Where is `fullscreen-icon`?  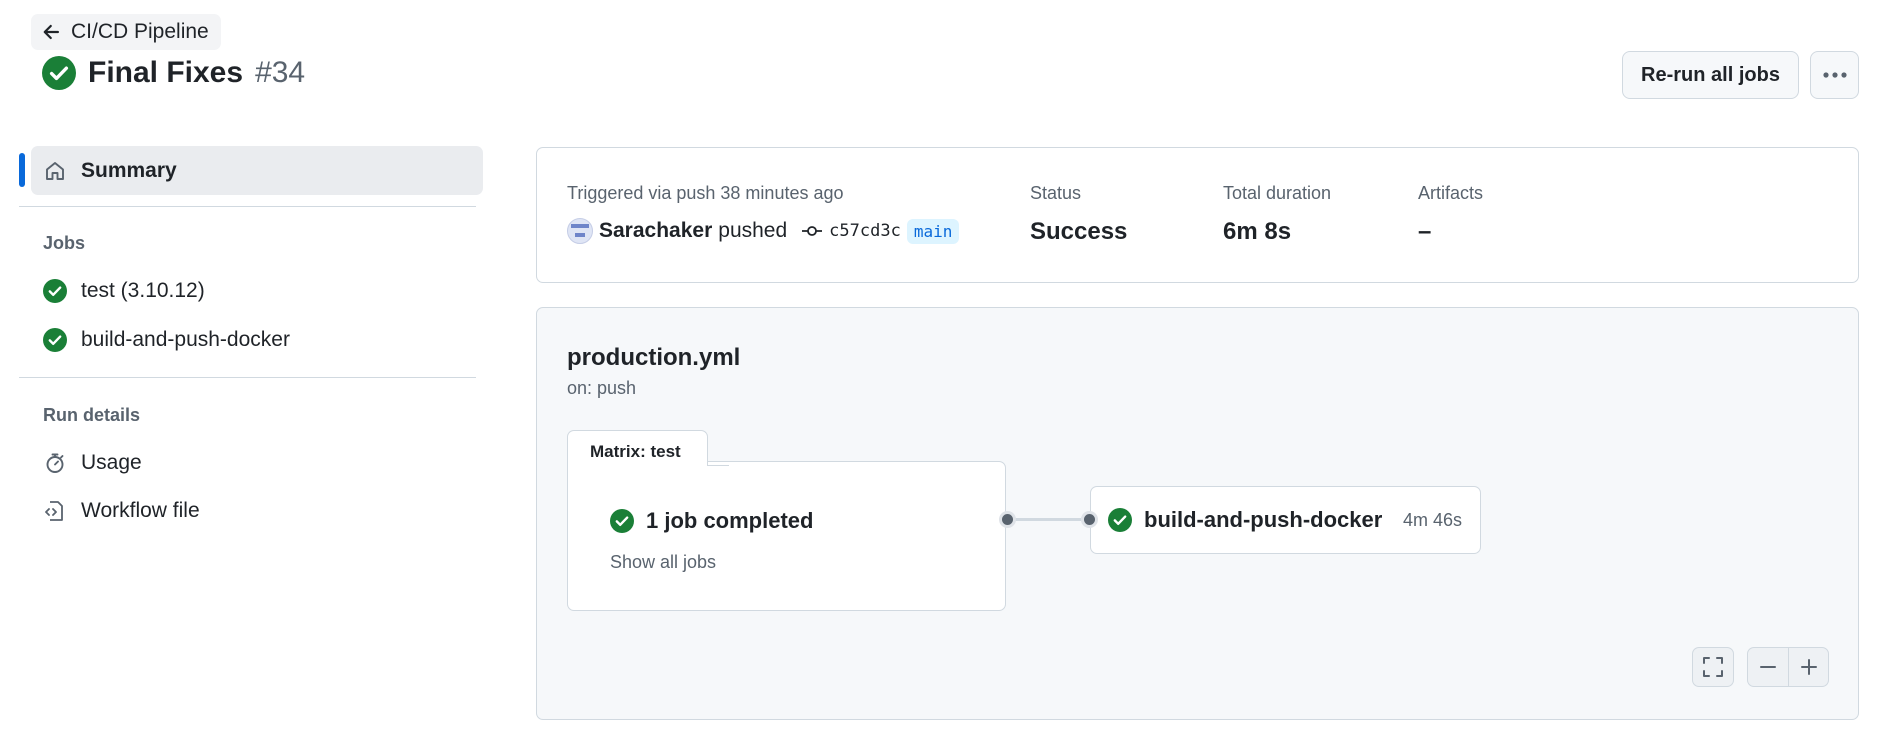
fullscreen-icon is located at coordinates (1713, 667).